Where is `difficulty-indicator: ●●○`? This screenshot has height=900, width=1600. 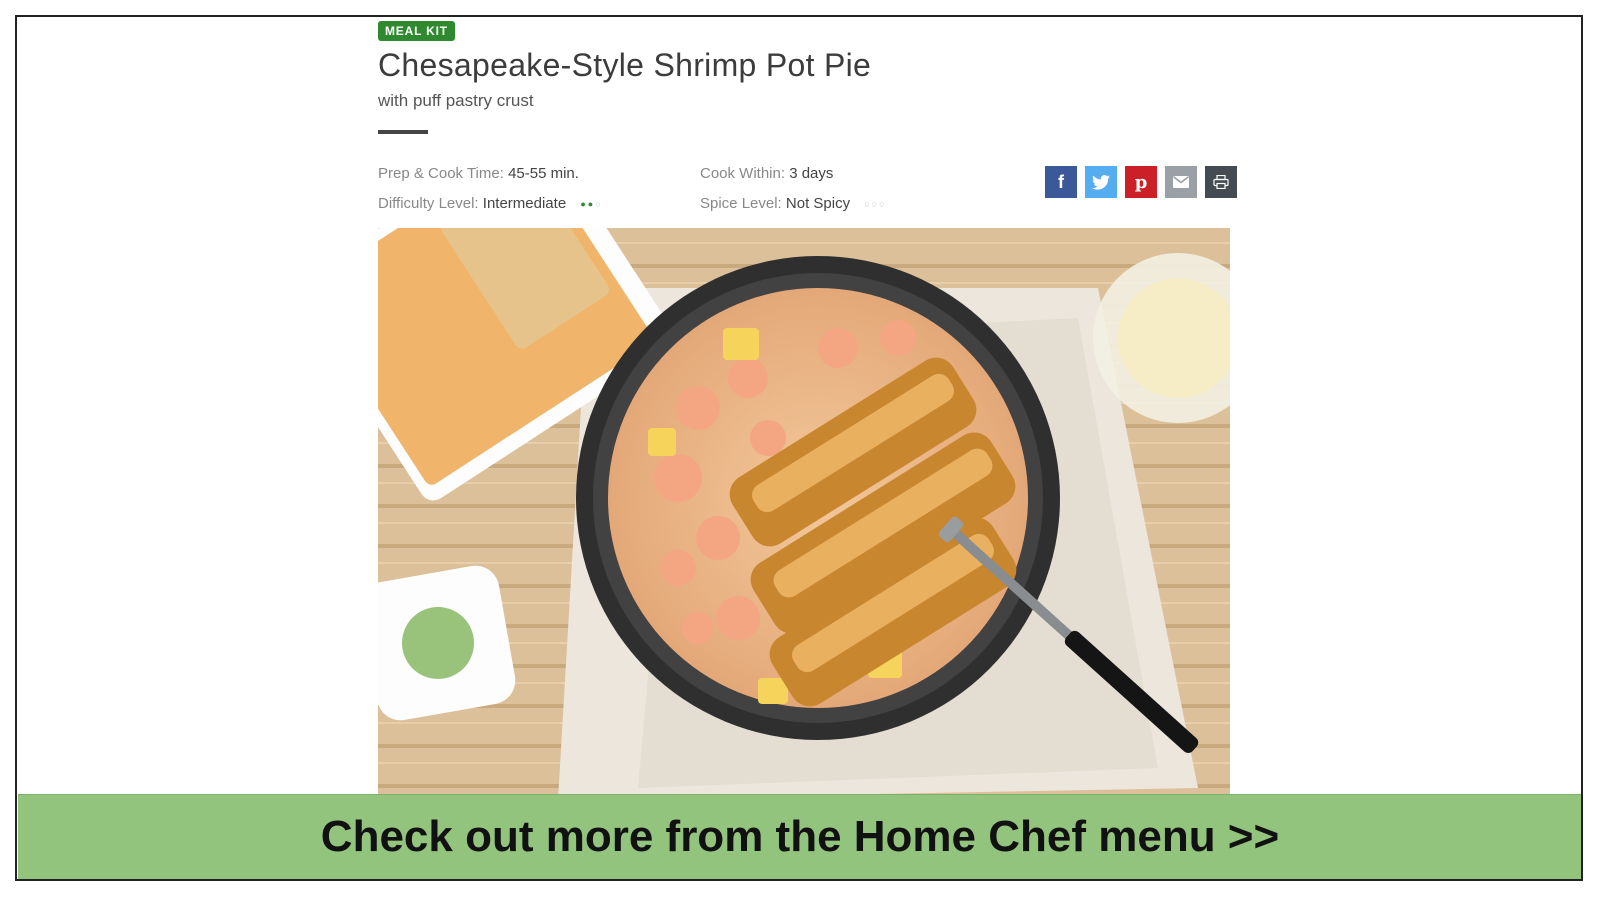
difficulty-indicator: ●●○ is located at coordinates (591, 204).